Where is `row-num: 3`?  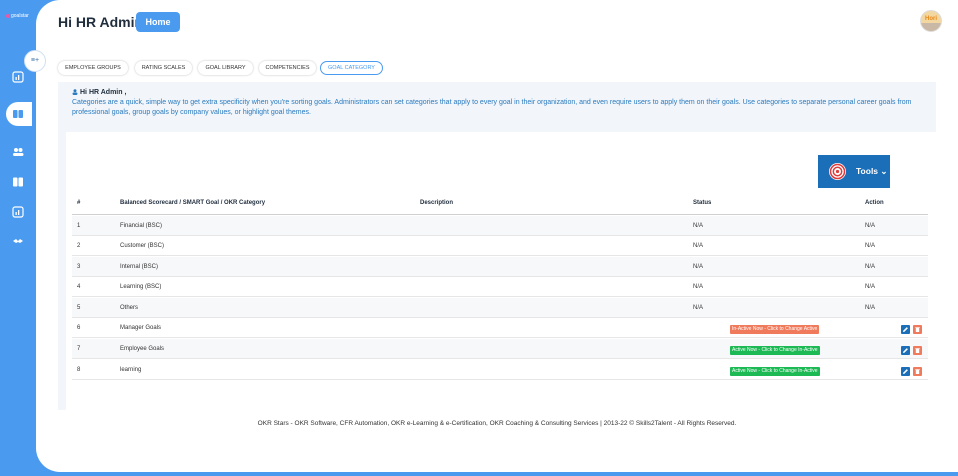 row-num: 3 is located at coordinates (79, 267).